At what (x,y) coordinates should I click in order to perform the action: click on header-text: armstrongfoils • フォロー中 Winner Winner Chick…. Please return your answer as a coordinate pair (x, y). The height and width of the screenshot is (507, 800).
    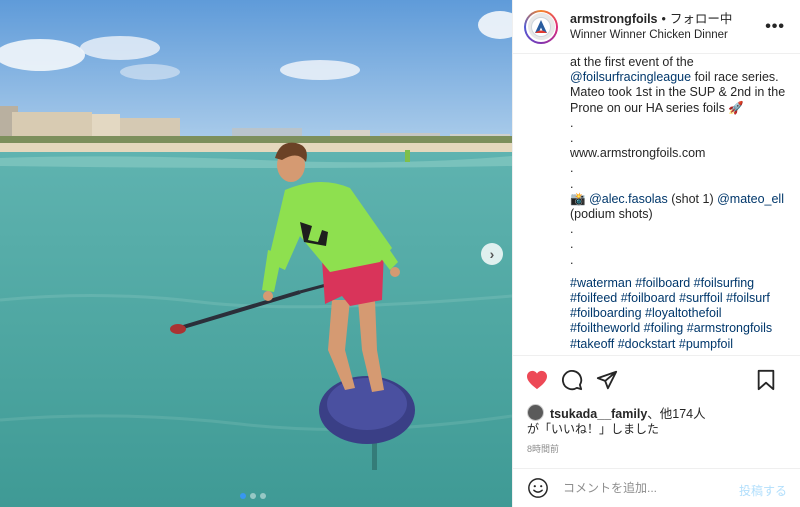
    Looking at the image, I should click on (651, 27).